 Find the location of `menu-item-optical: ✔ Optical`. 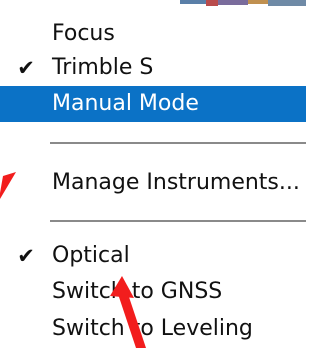

menu-item-optical: ✔ Optical is located at coordinates (153, 256).